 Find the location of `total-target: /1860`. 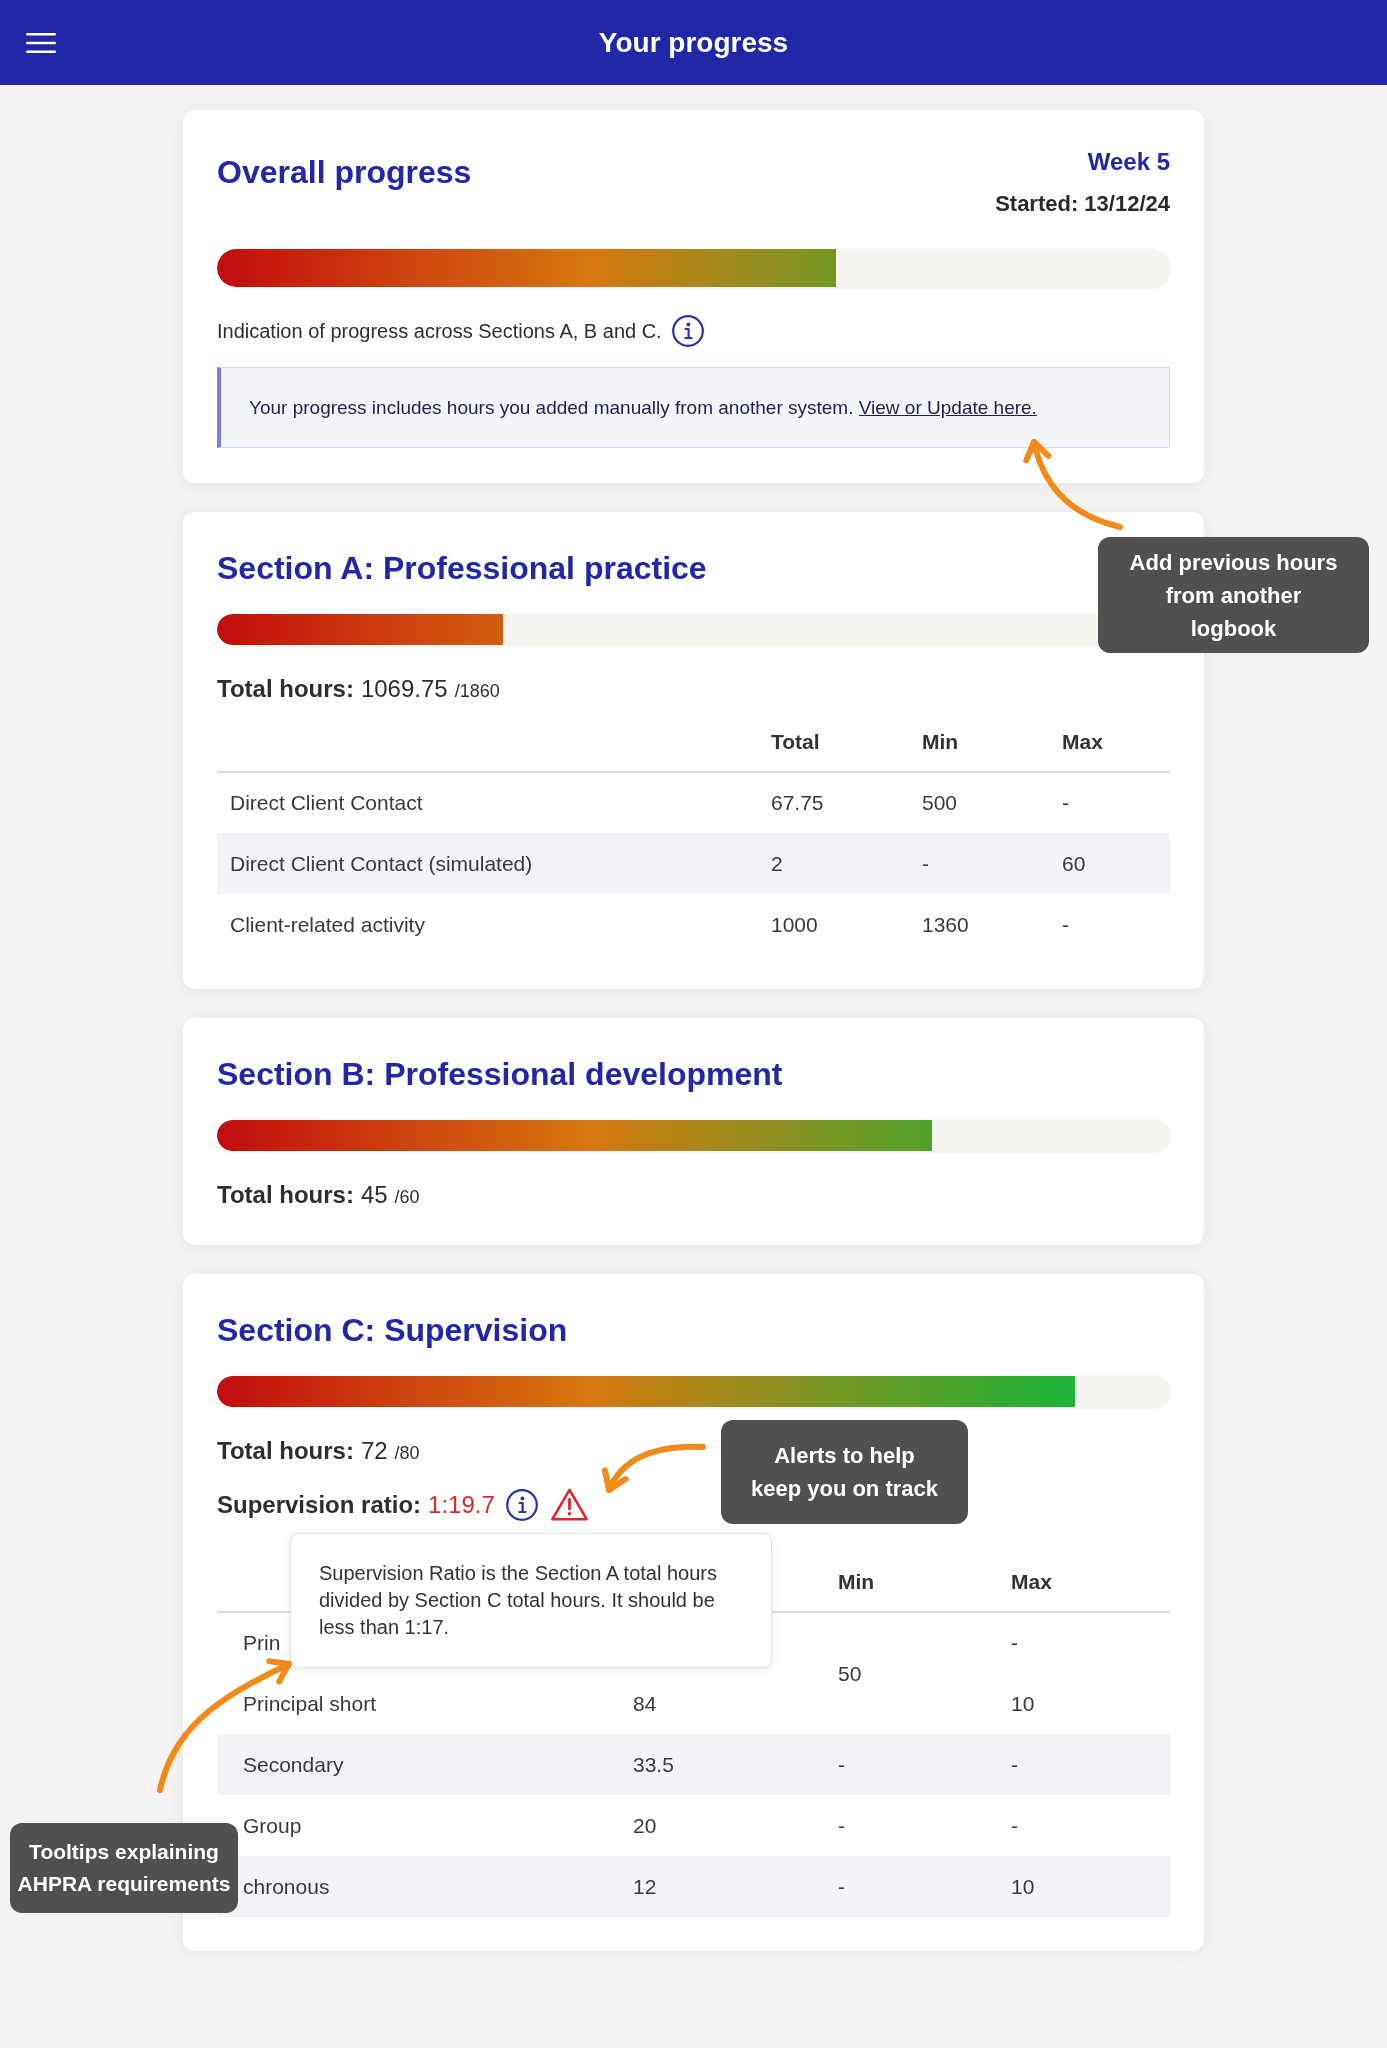

total-target: /1860 is located at coordinates (477, 691).